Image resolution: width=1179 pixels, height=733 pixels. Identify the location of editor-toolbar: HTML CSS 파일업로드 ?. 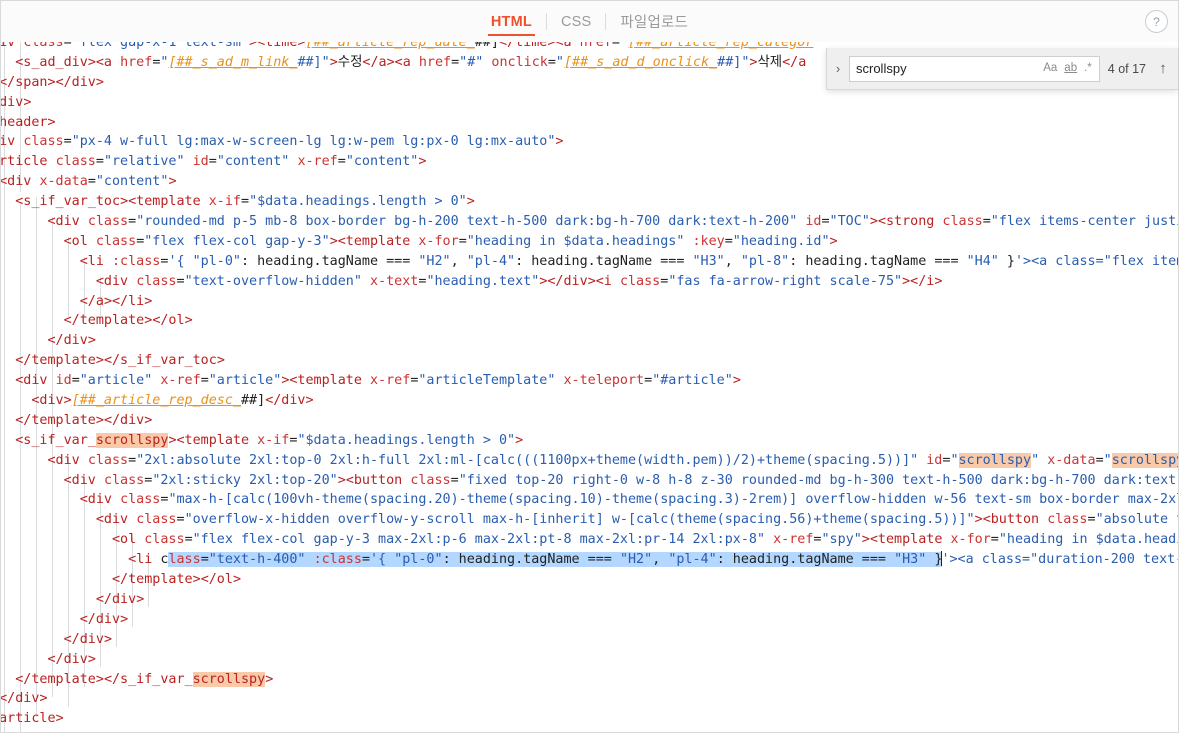
(589, 22).